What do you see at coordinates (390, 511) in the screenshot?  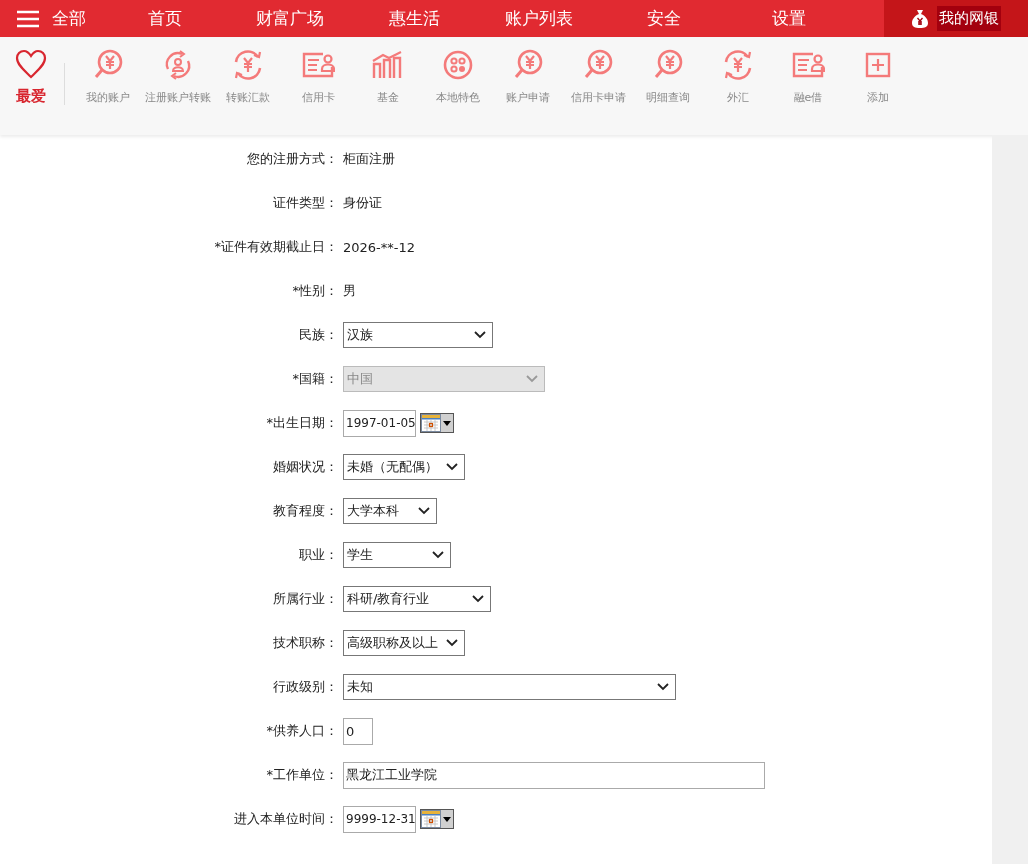 I see `dropdown: 大学本科` at bounding box center [390, 511].